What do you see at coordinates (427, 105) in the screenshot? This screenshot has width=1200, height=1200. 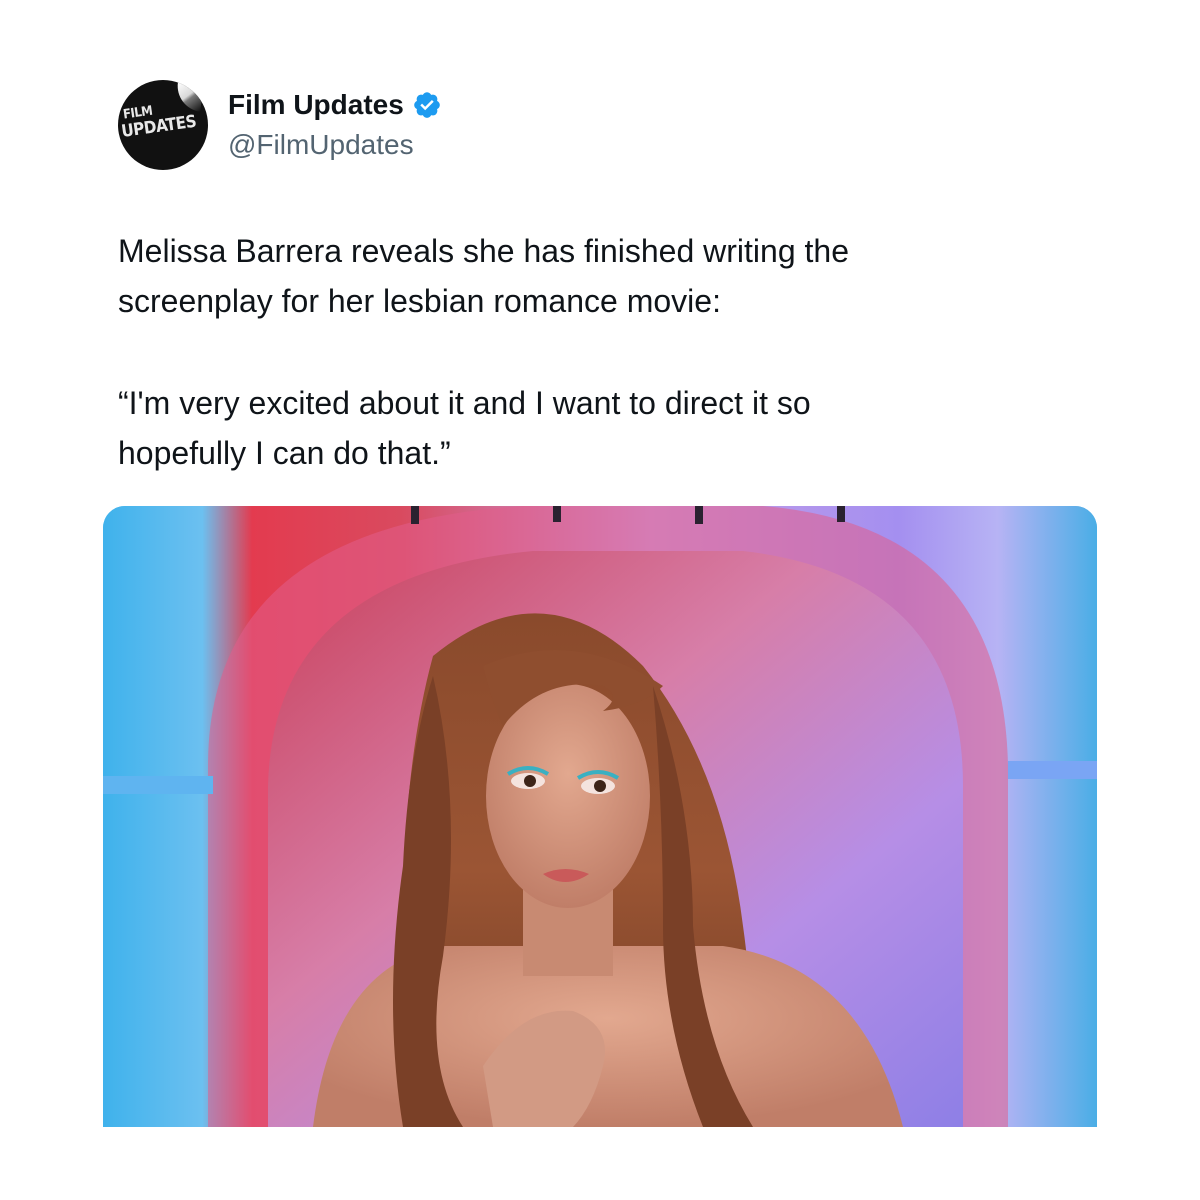 I see `verified-badge-icon` at bounding box center [427, 105].